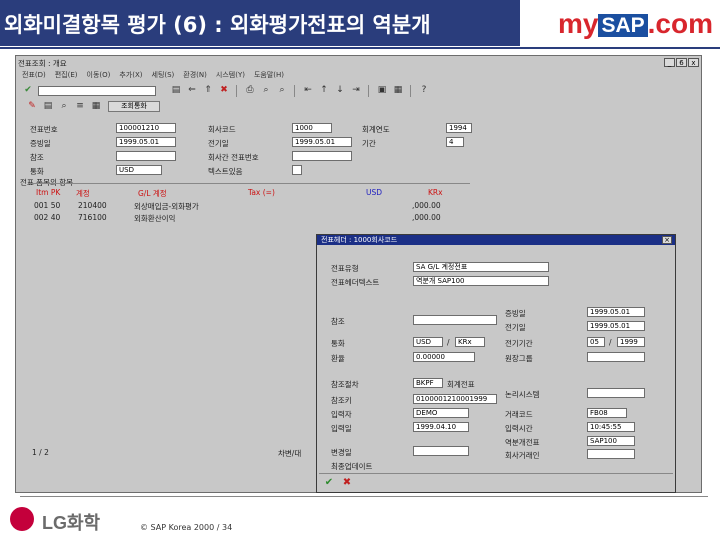 This screenshot has height=540, width=720. I want to click on table-row: 002 40 716100 외화환산이익 ,000.00, so click(250, 218).